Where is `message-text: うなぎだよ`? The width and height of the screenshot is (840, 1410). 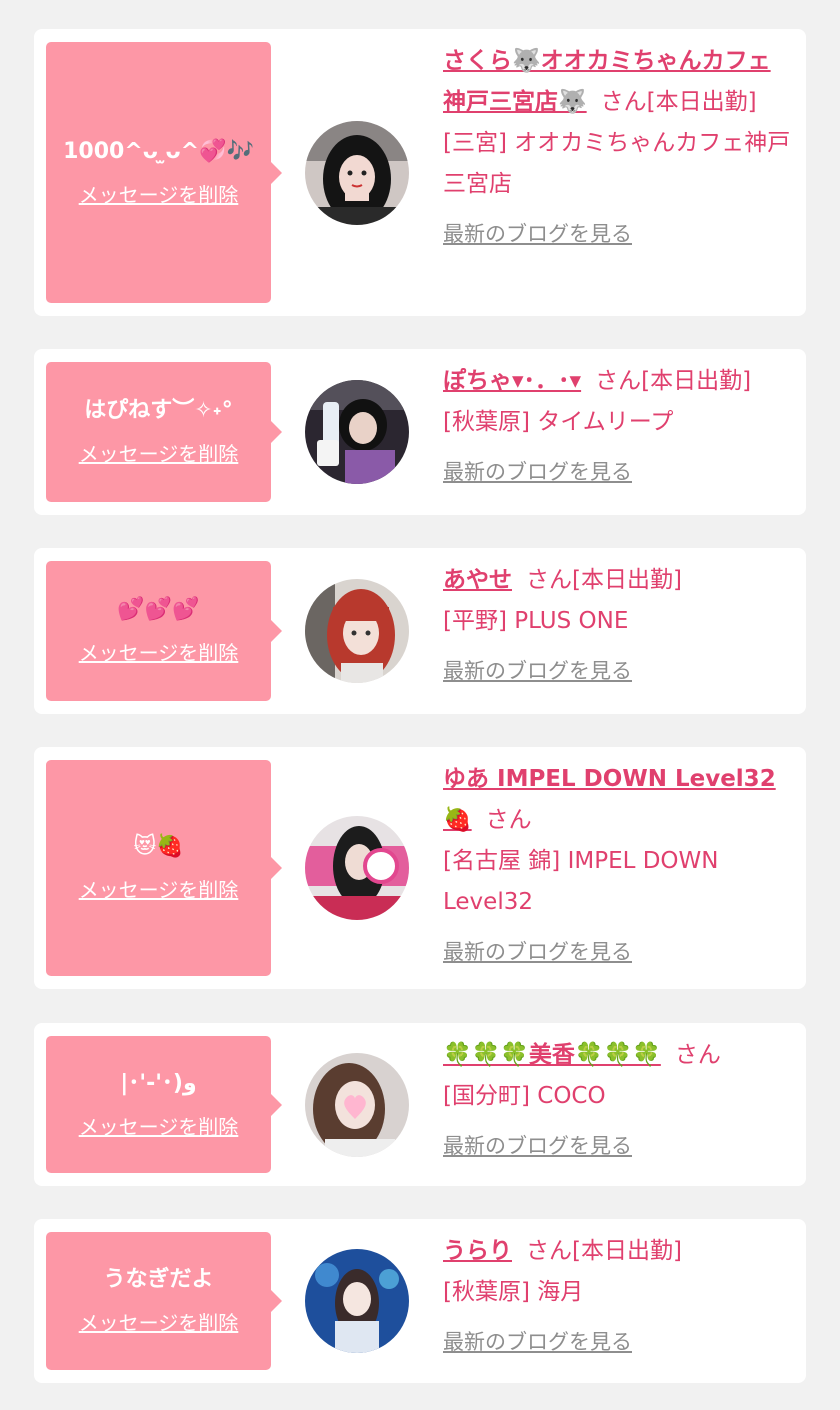
message-text: うなぎだよ is located at coordinates (158, 1279).